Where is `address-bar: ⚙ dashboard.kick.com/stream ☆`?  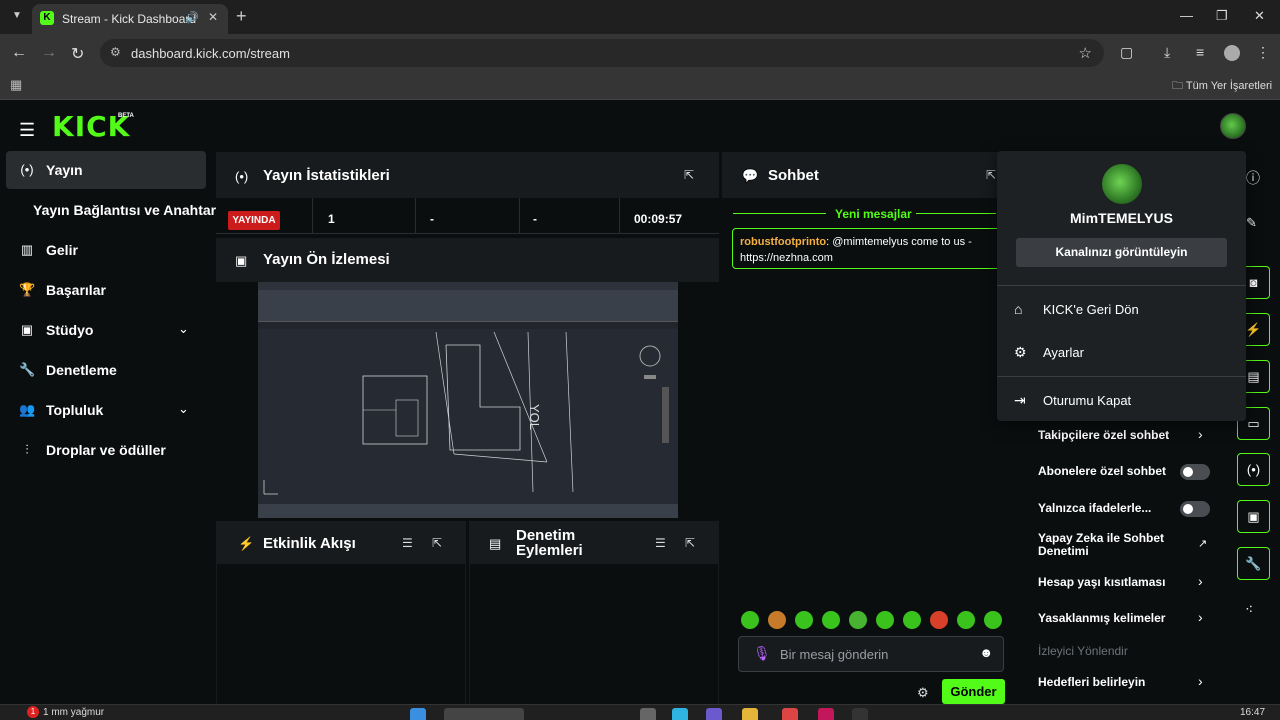
address-bar: ⚙ dashboard.kick.com/stream ☆ is located at coordinates (602, 53).